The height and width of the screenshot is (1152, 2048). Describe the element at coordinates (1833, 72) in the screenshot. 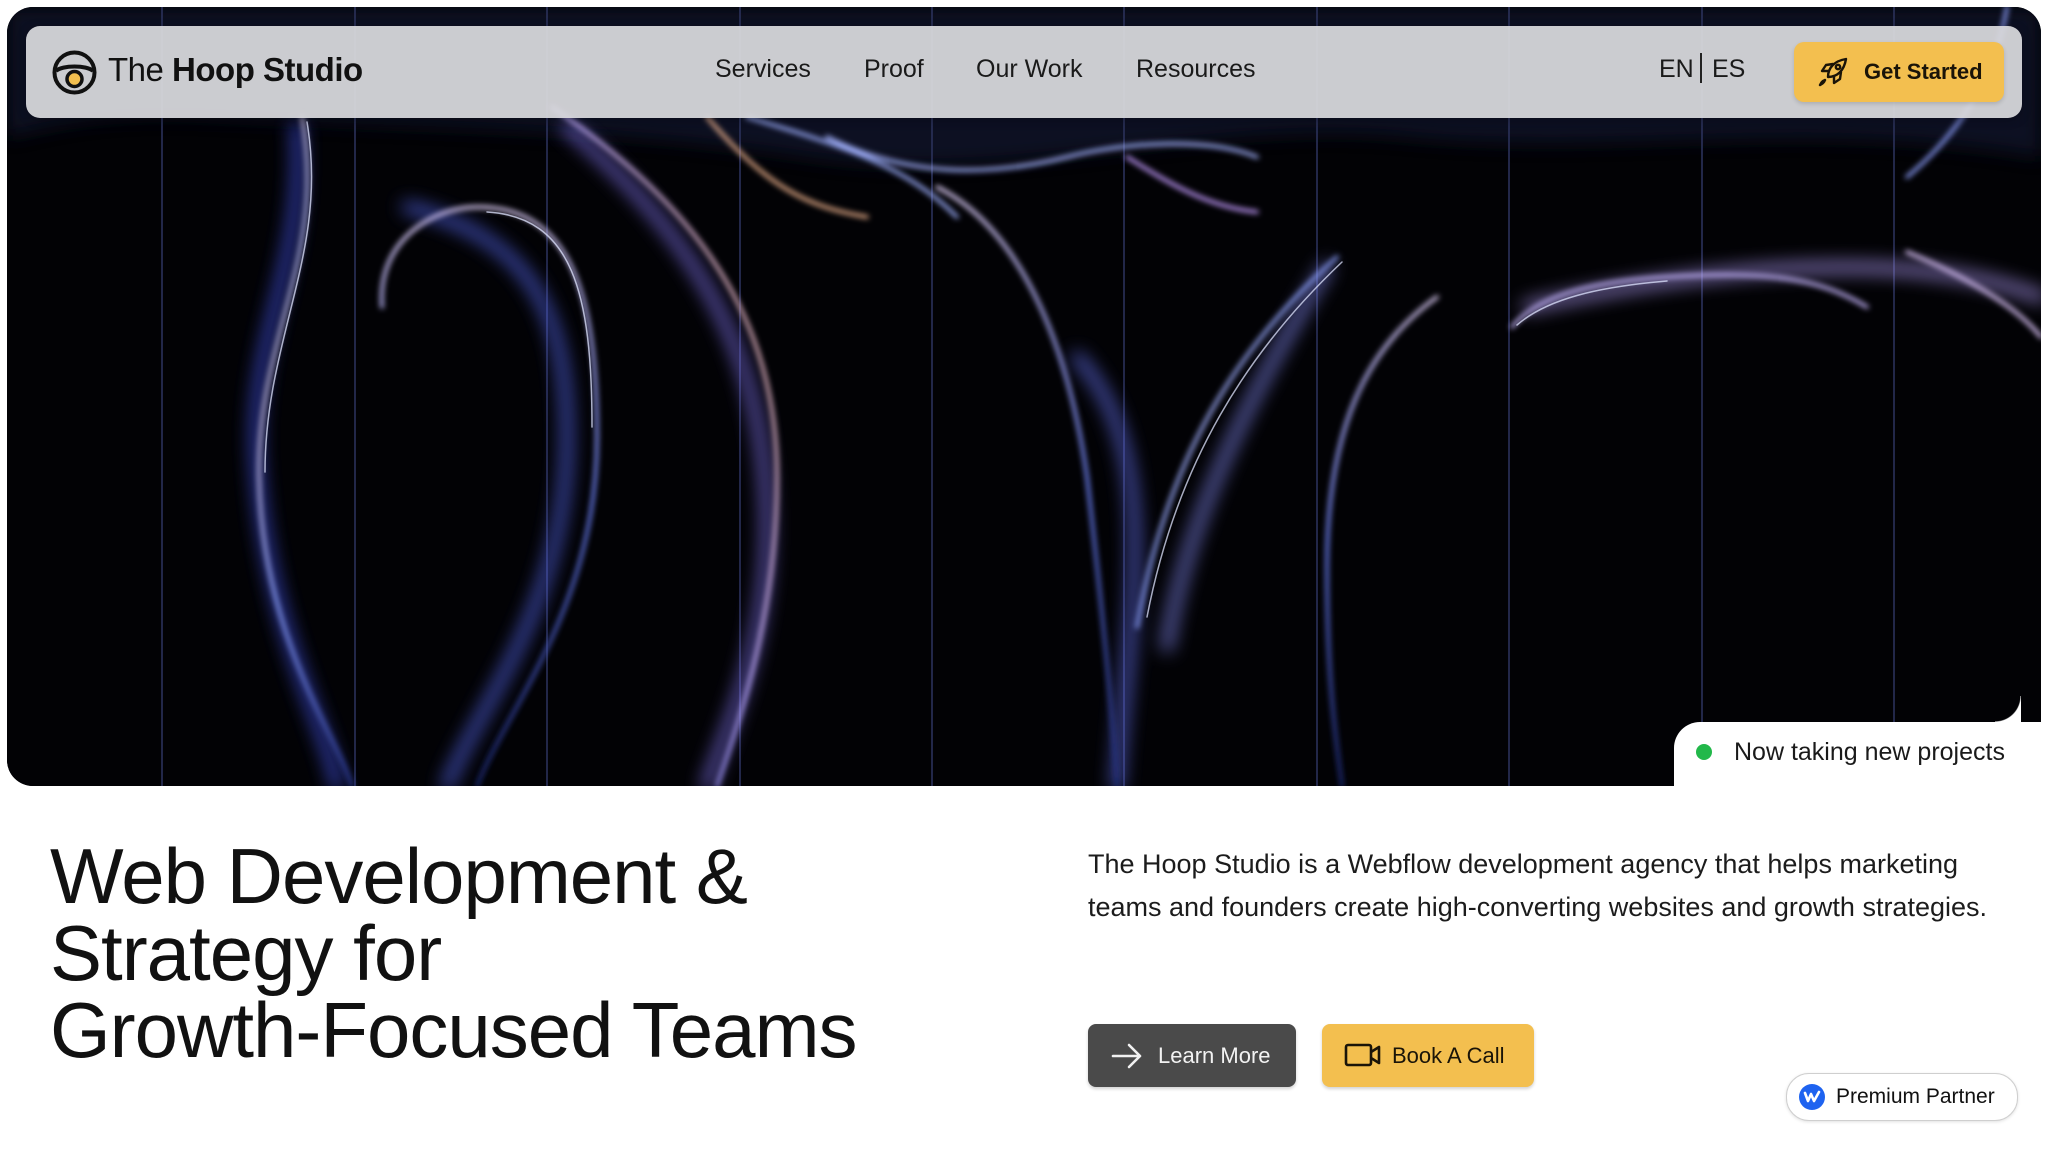

I see `rocket-icon` at that location.